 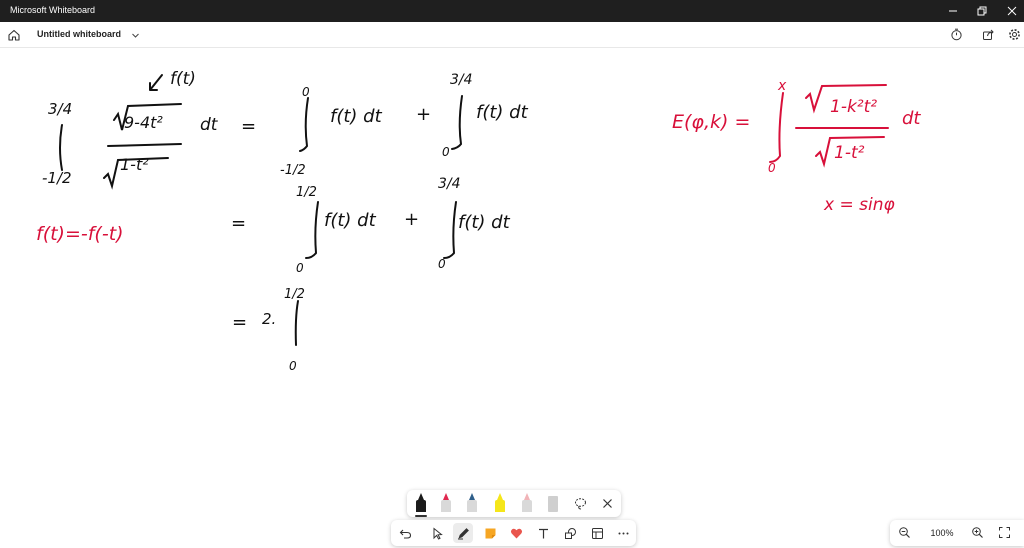 What do you see at coordinates (512, 35) in the screenshot?
I see `command-bar: Untitled whiteboard` at bounding box center [512, 35].